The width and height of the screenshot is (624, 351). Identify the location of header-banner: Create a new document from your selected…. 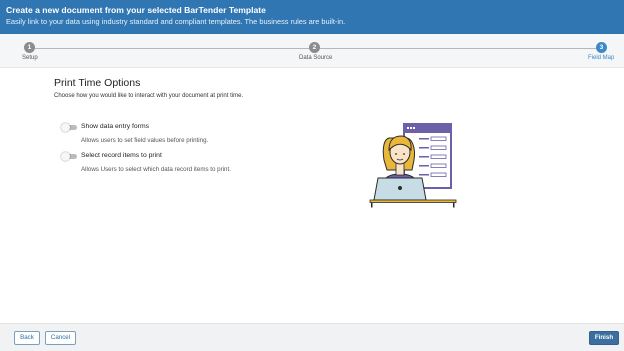
(312, 17).